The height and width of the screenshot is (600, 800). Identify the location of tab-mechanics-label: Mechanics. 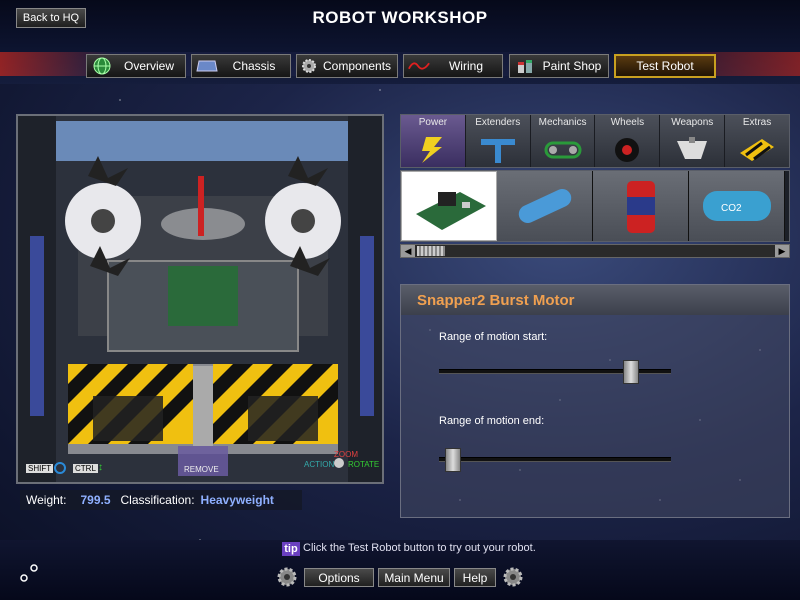
(562, 122).